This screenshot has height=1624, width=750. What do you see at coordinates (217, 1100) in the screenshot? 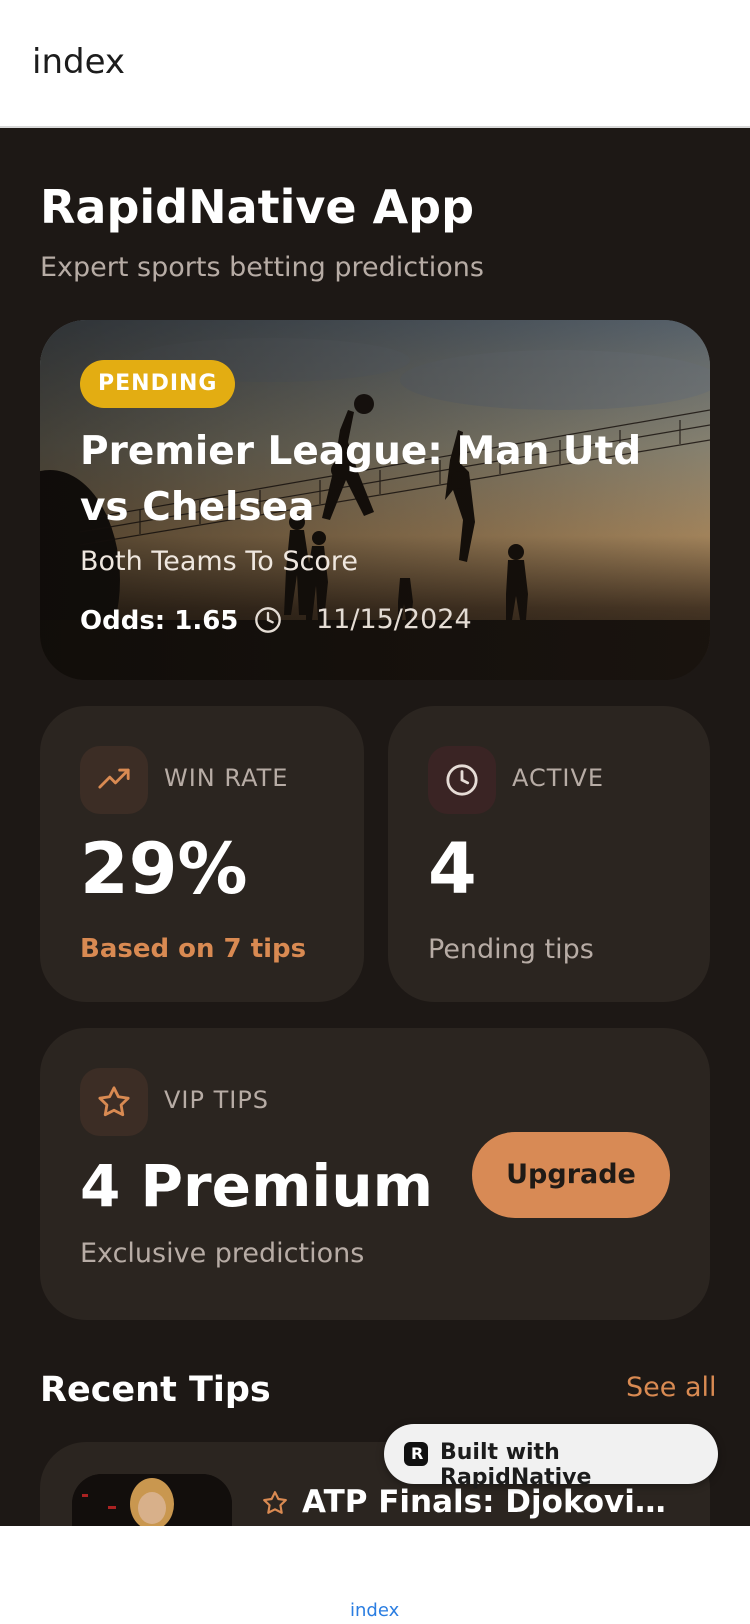
I see `vip-label: VIP TIPS` at bounding box center [217, 1100].